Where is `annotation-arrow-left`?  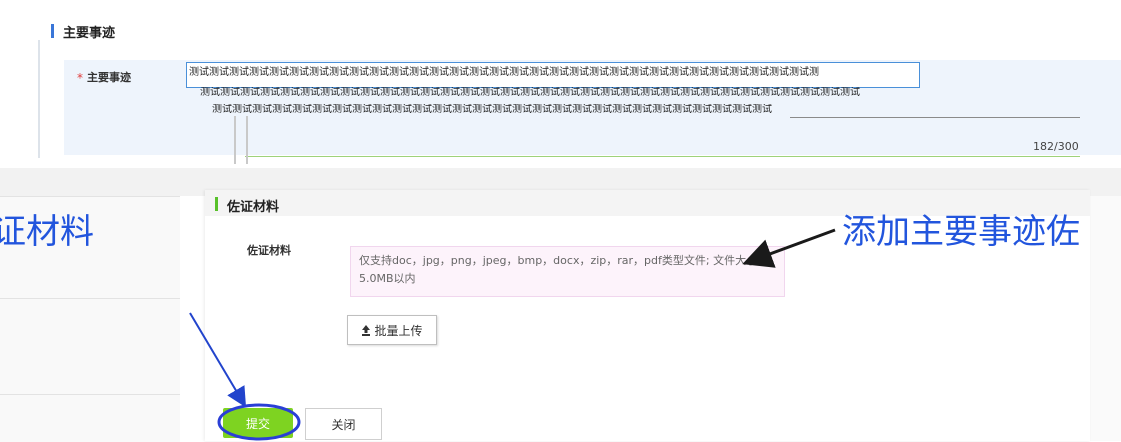
annotation-arrow-left is located at coordinates (218, 360).